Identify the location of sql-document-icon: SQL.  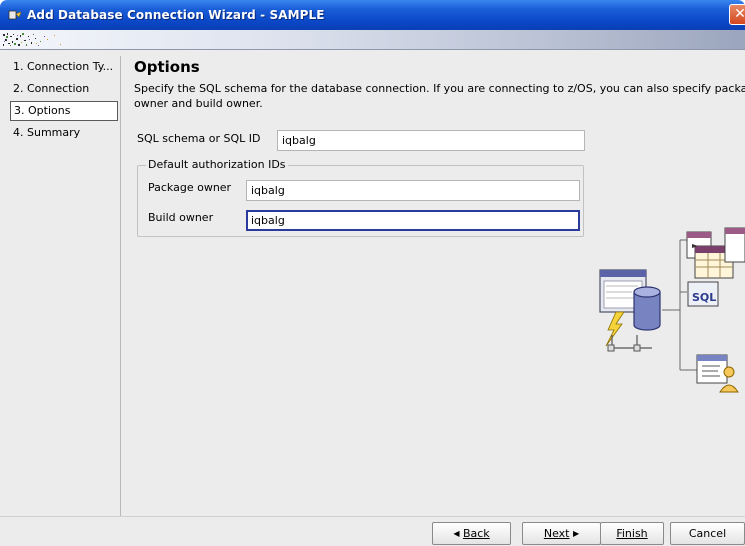
(703, 294).